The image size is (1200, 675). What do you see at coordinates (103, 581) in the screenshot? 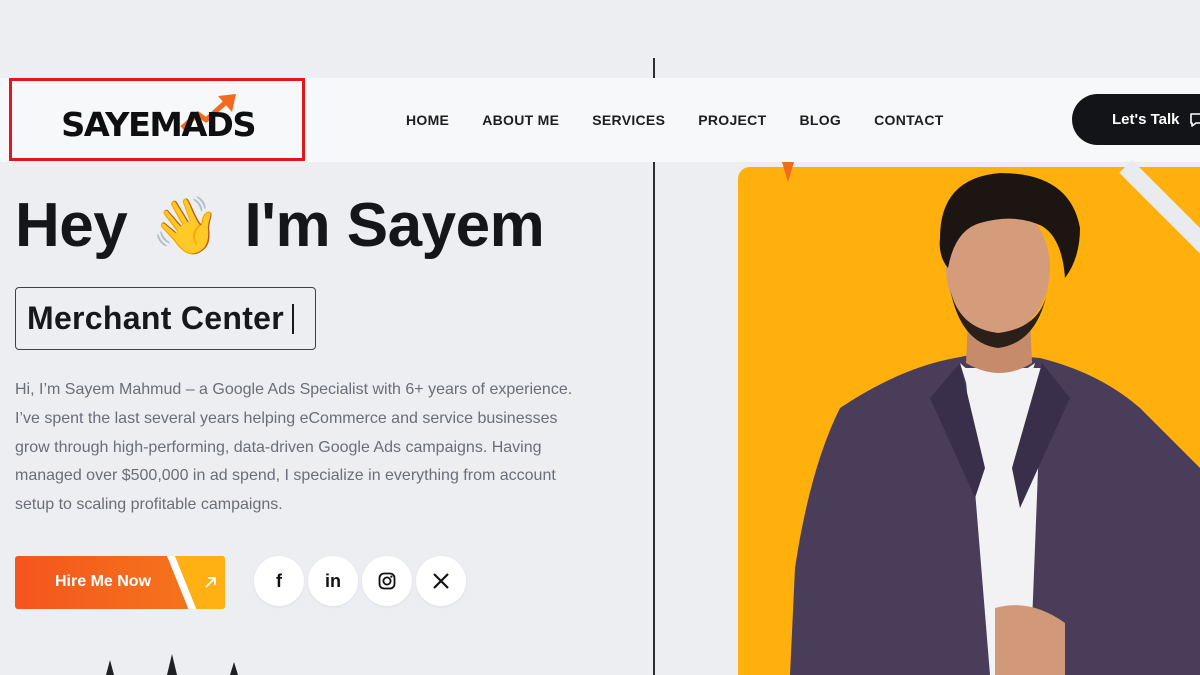
I see `hire-me-label: Hire Me Now` at bounding box center [103, 581].